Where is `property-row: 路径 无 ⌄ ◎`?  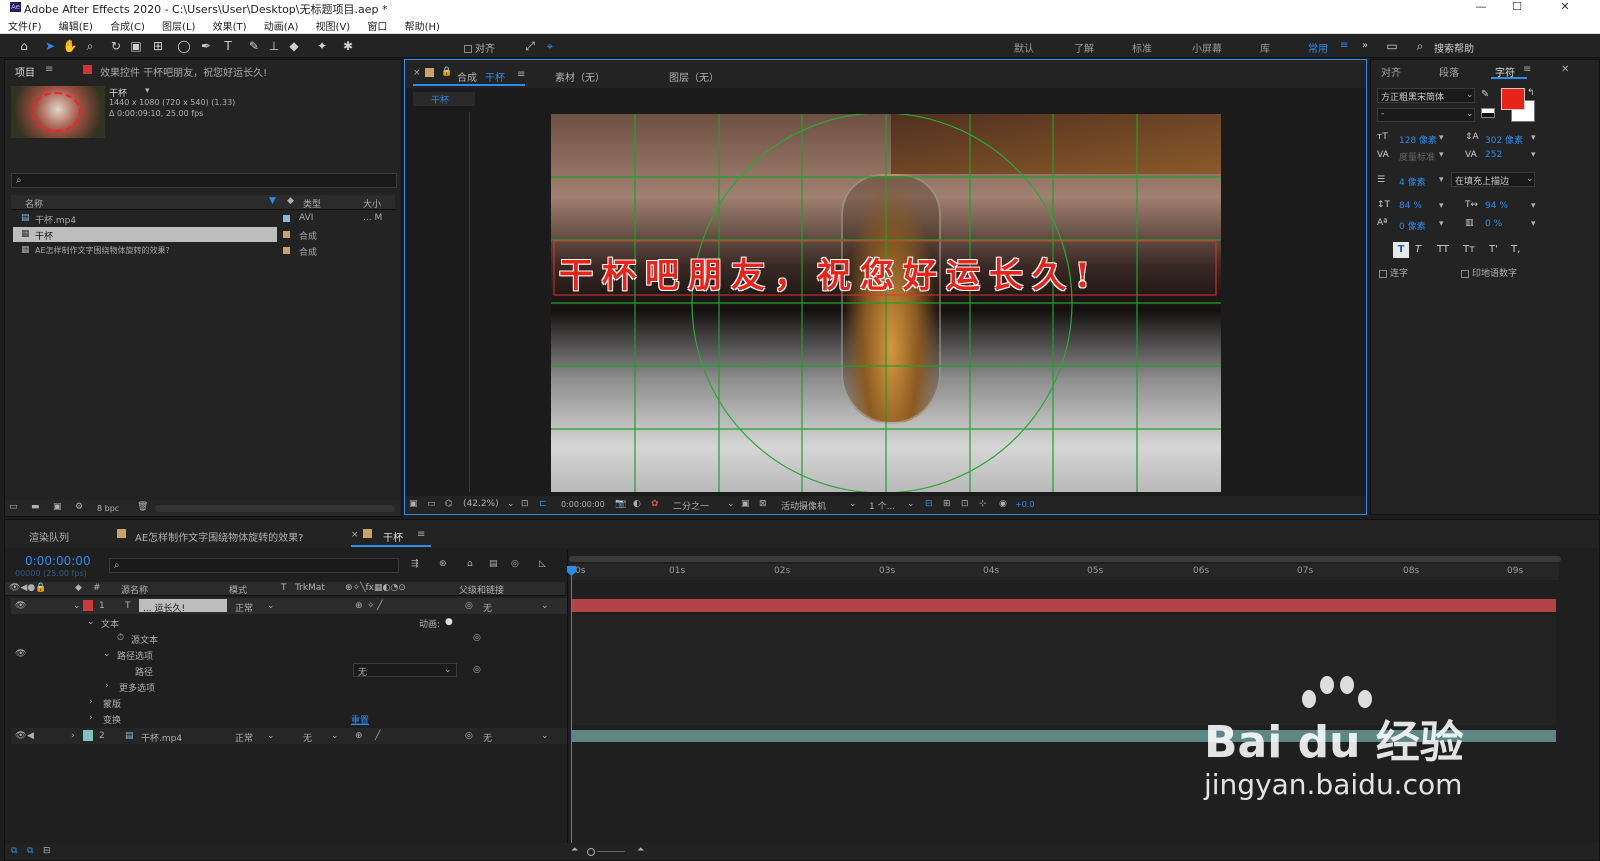 property-row: 路径 无 ⌄ ◎ is located at coordinates (289, 670).